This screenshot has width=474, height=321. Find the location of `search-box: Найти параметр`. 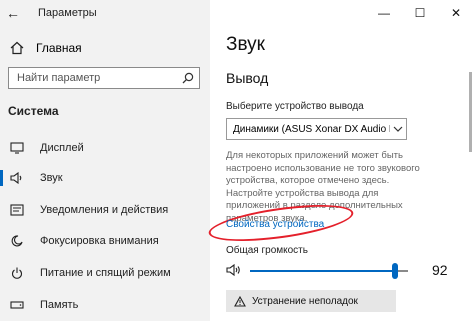

search-box: Найти параметр is located at coordinates (104, 78).